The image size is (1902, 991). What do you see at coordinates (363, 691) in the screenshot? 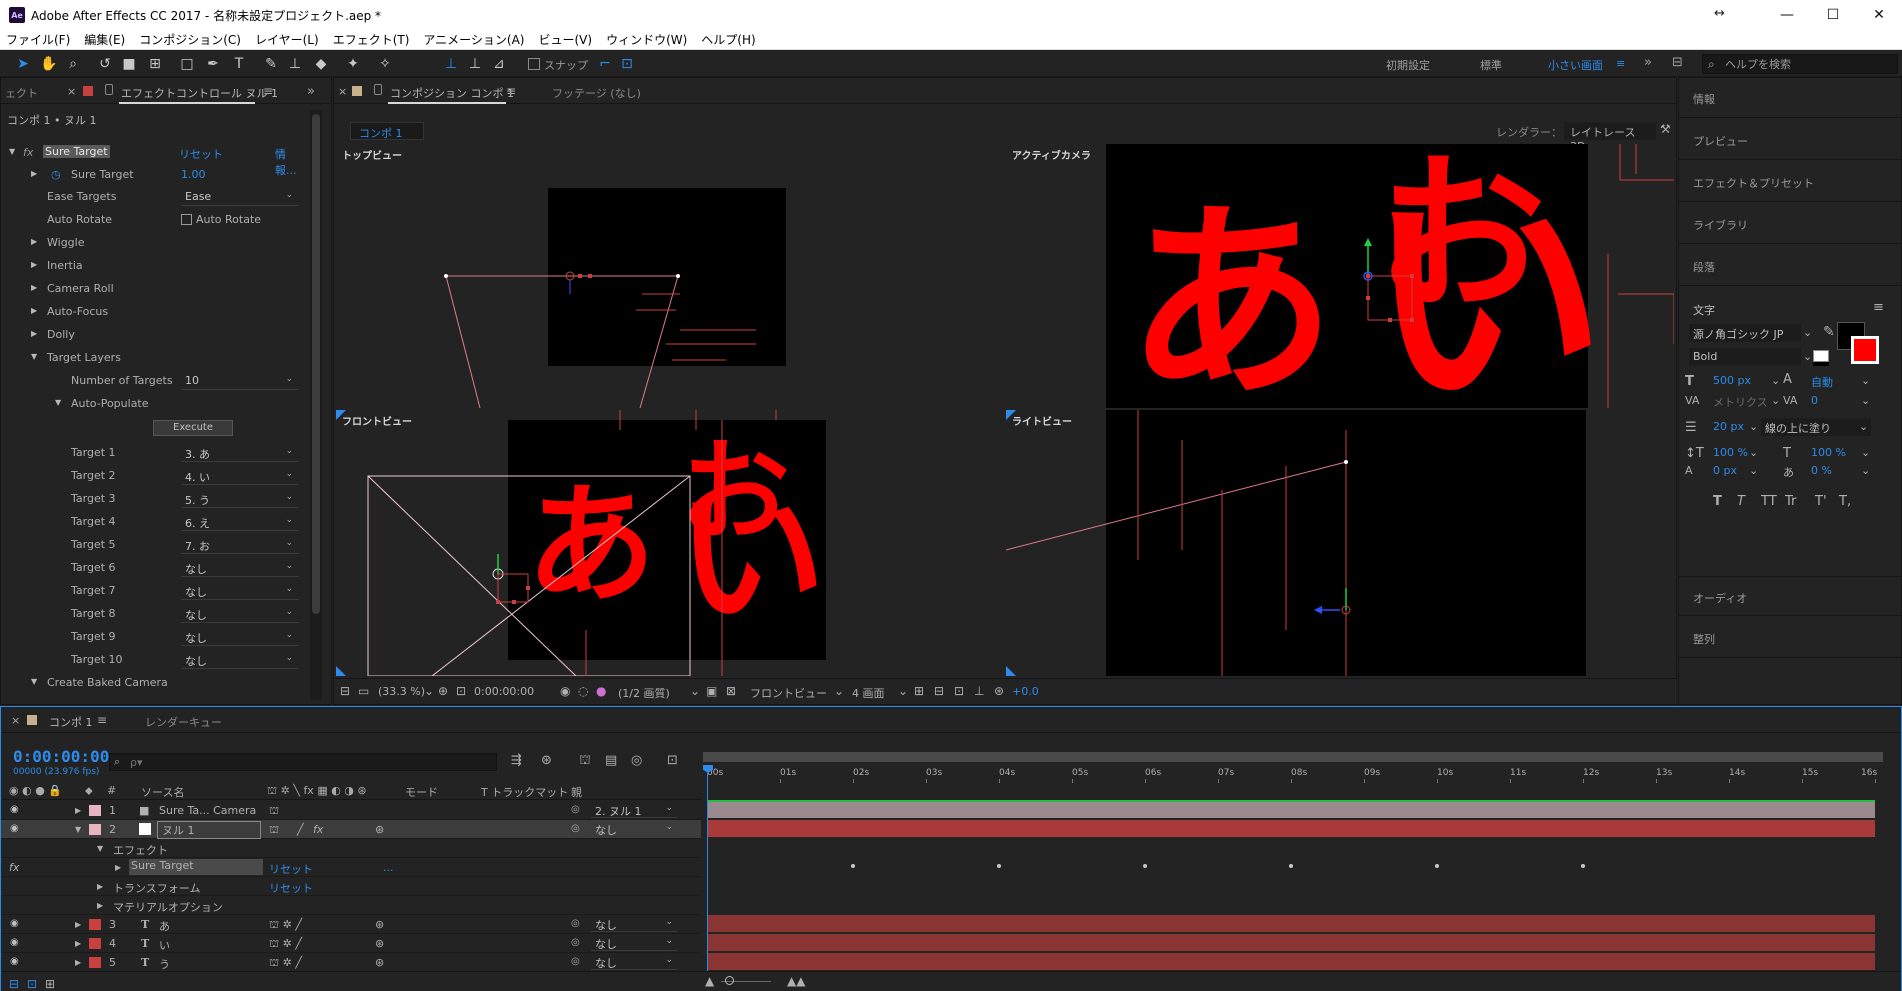
I see `monitor-icon: ▭` at bounding box center [363, 691].